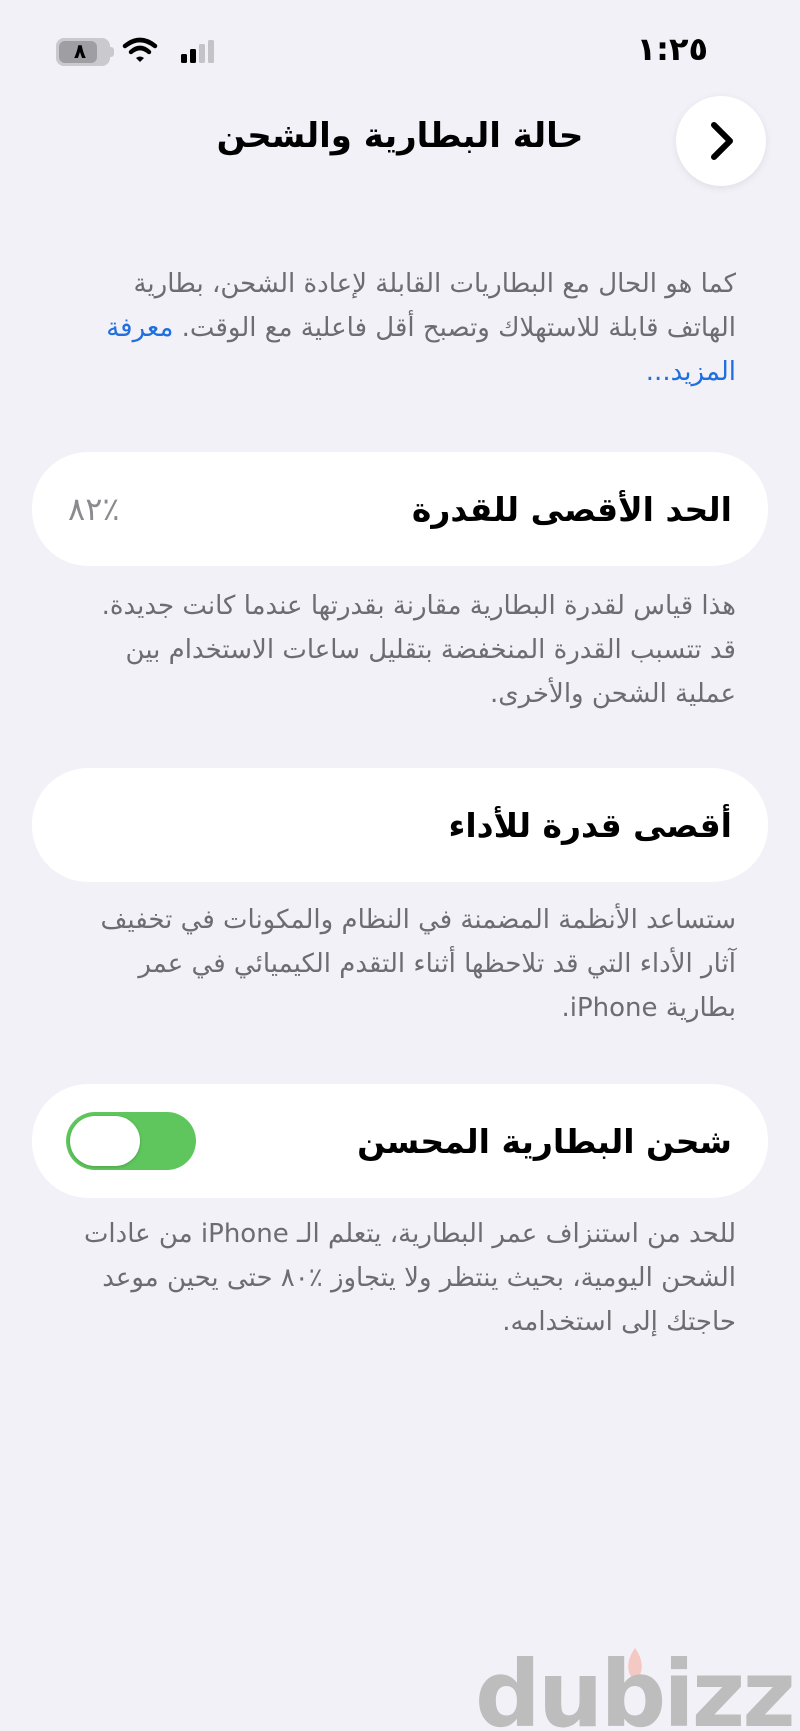 The height and width of the screenshot is (1731, 800). I want to click on battery-percent: ٨, so click(80, 51).